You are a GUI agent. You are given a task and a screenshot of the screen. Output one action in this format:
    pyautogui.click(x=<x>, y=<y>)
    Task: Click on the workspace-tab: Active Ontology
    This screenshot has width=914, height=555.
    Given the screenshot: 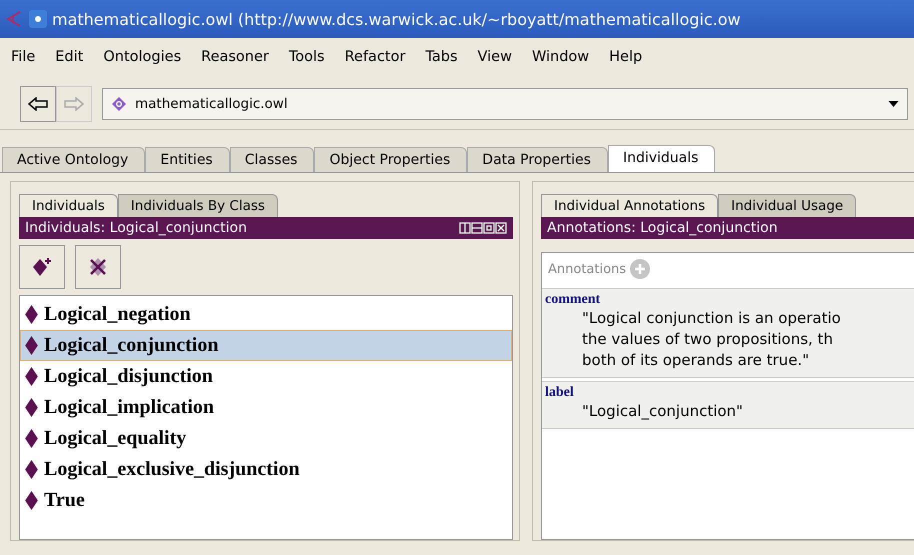 What is the action you would take?
    pyautogui.click(x=74, y=159)
    